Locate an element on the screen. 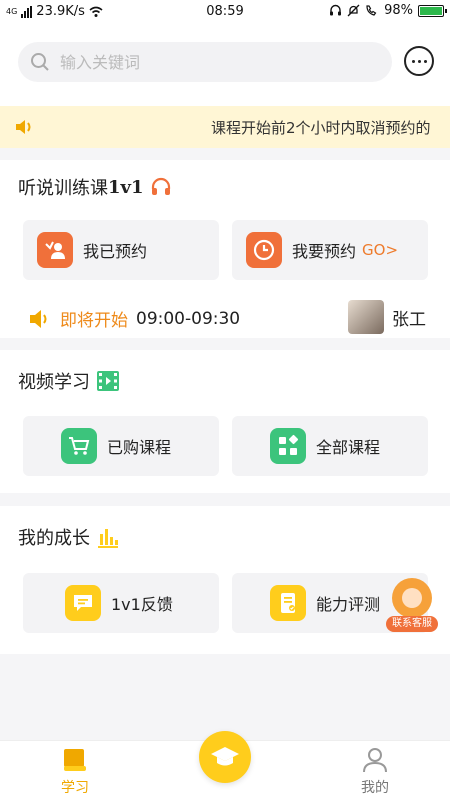 The width and height of the screenshot is (450, 800). customer-service-button: 联系客服 is located at coordinates (412, 606).